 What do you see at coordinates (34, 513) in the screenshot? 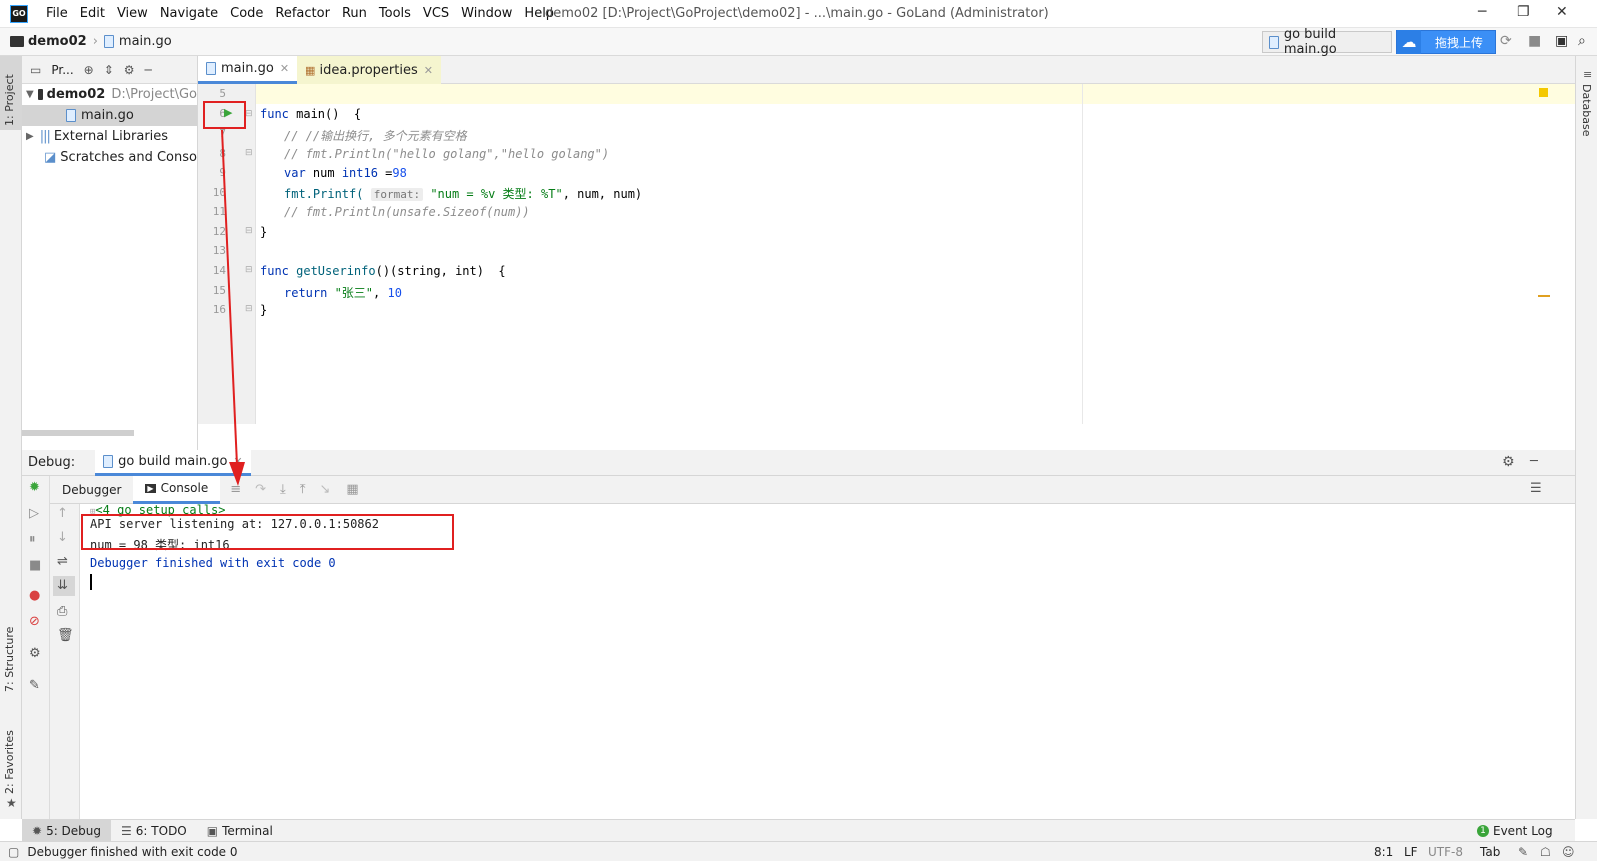
I see `resume-icon: ▷` at bounding box center [34, 513].